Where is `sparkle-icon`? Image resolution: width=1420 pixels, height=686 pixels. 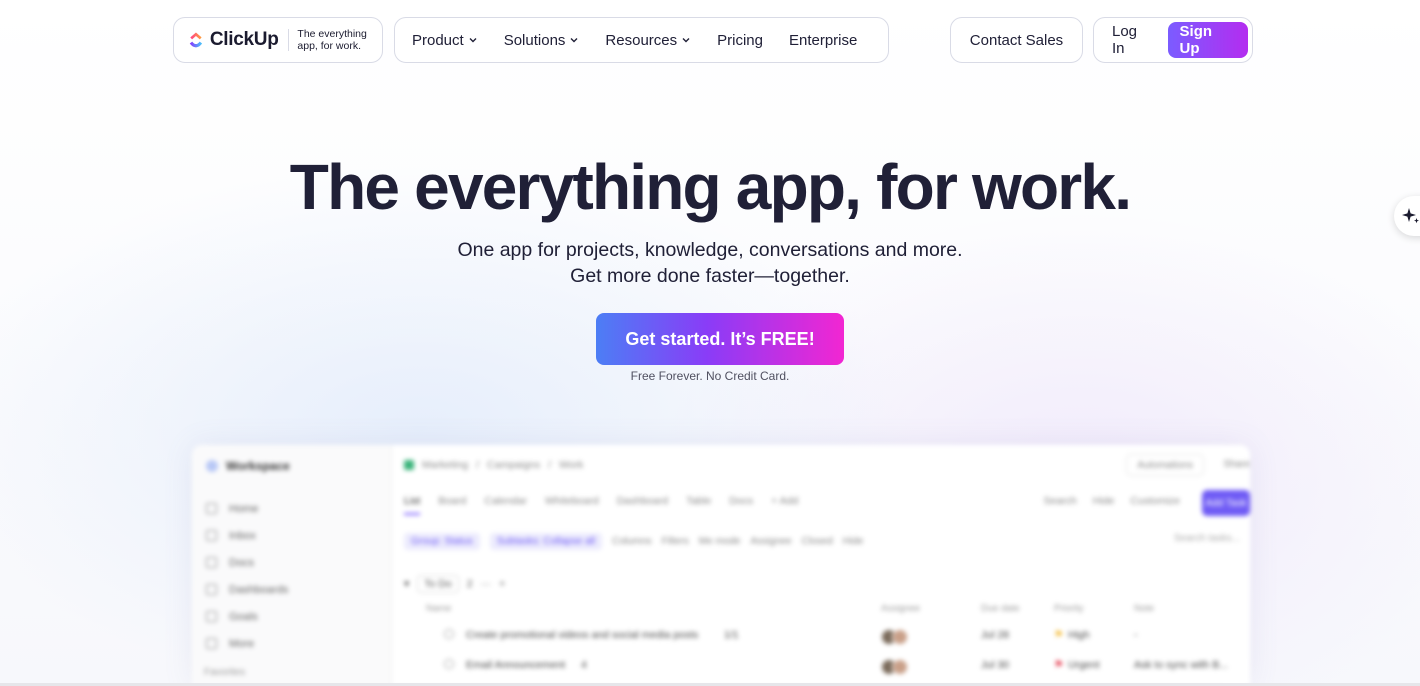 sparkle-icon is located at coordinates (1410, 216).